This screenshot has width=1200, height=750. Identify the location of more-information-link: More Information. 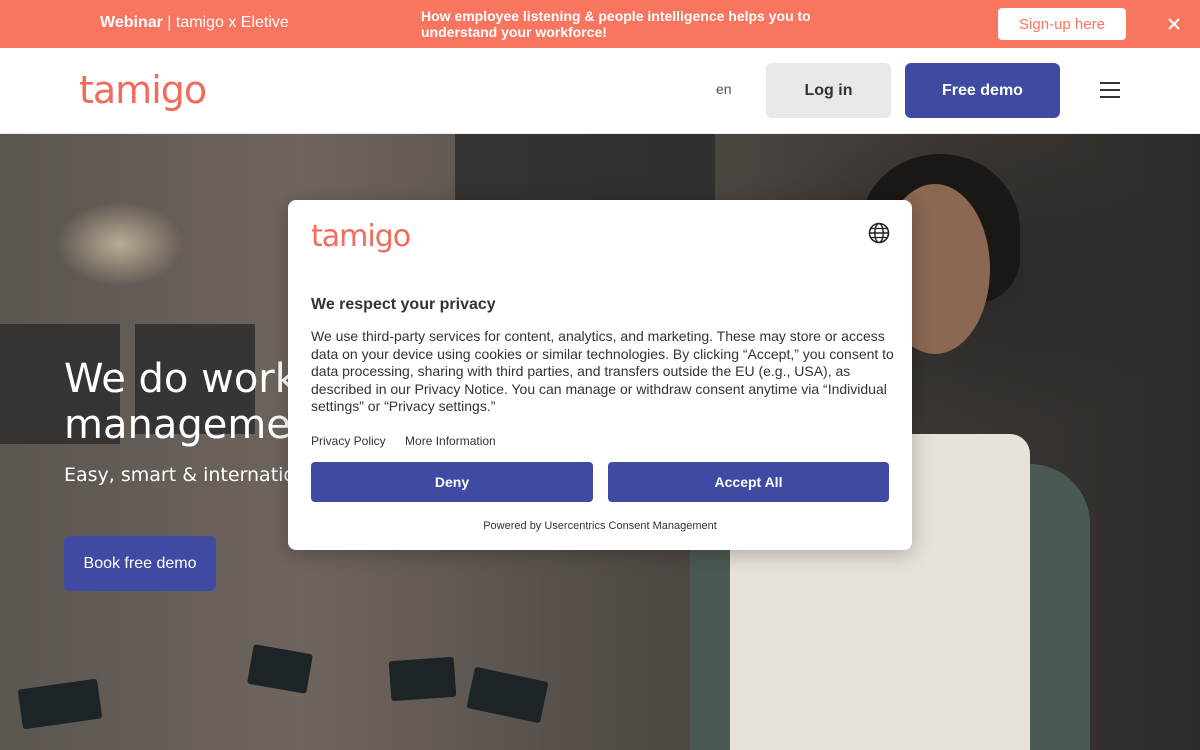
(450, 441).